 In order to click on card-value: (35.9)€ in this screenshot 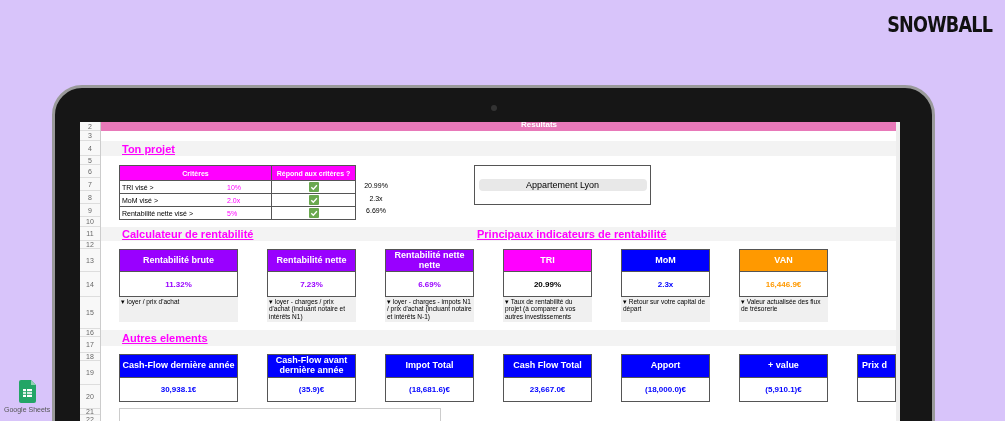, I will do `click(311, 390)`.